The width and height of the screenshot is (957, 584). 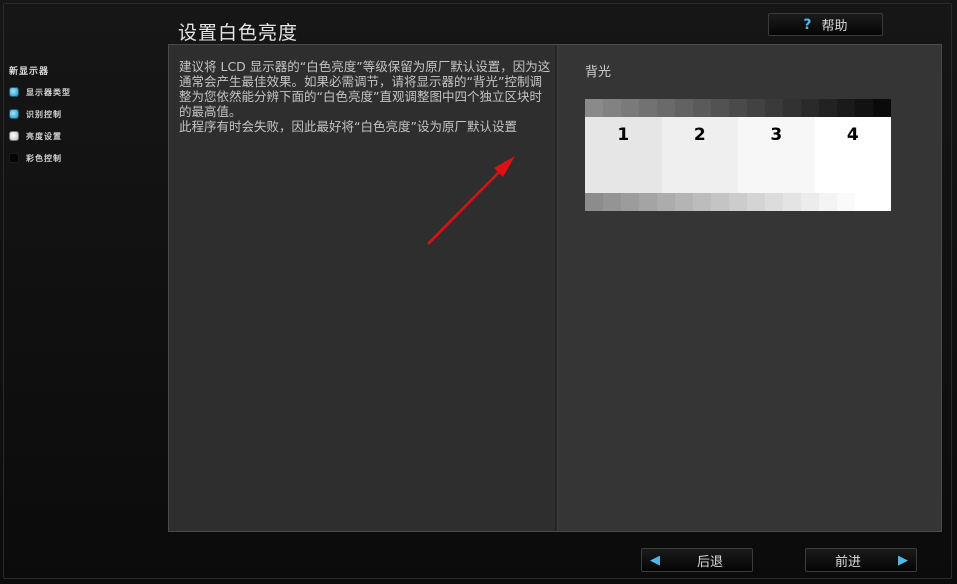 I want to click on instructions-paragraph: 此程序有时会失败，因此最好将“白色亮度”设为原厂默认设置, so click(x=348, y=126).